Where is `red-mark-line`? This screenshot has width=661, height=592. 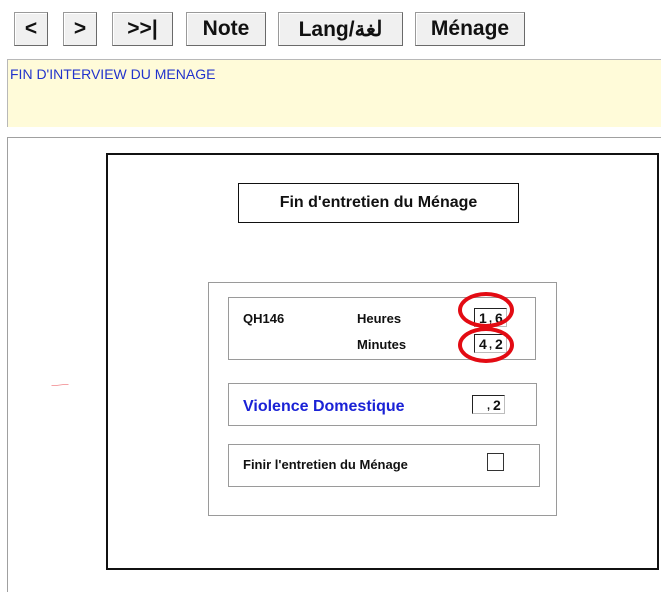
red-mark-line is located at coordinates (60, 385).